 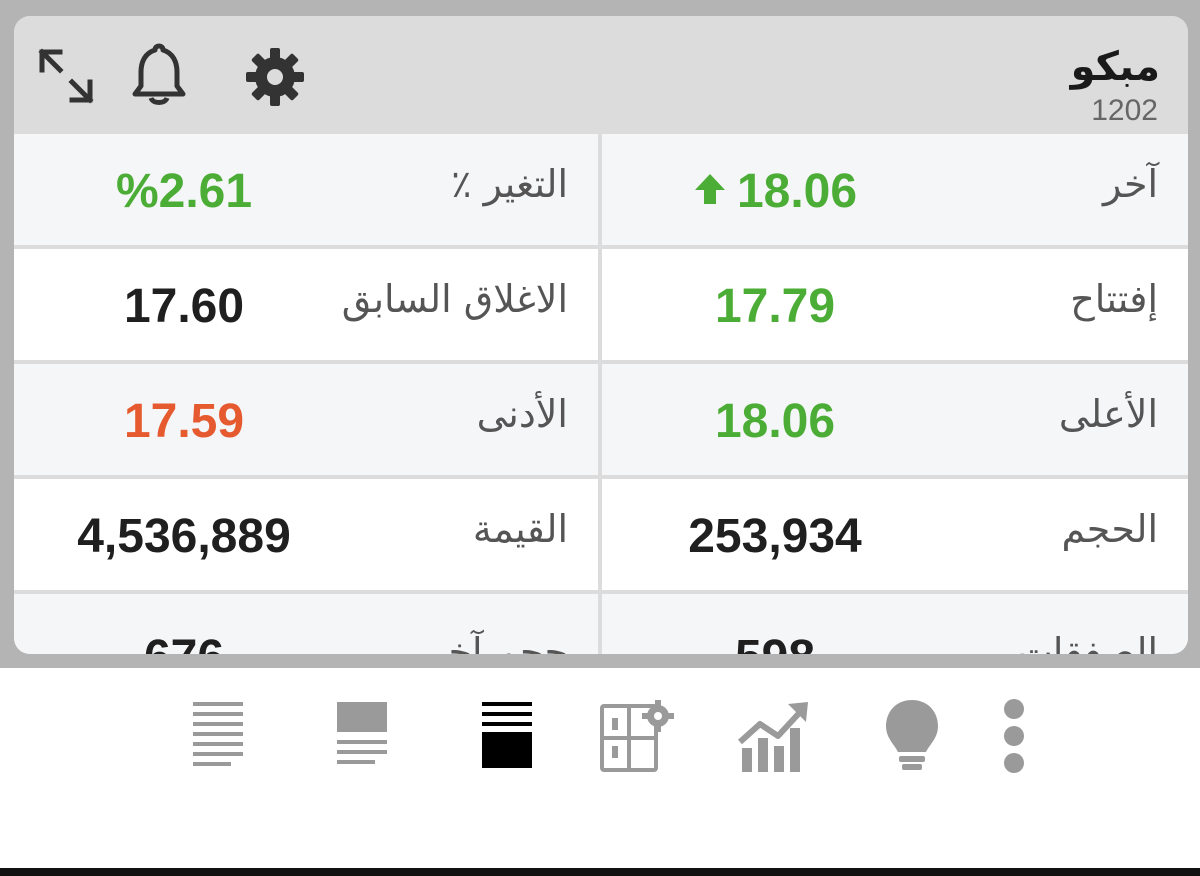 What do you see at coordinates (895, 534) in the screenshot?
I see `quote-cell-volume: الحجم 253,934` at bounding box center [895, 534].